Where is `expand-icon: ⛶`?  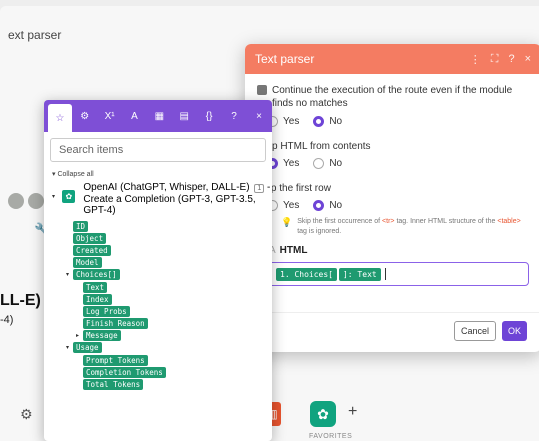 expand-icon: ⛶ is located at coordinates (495, 59).